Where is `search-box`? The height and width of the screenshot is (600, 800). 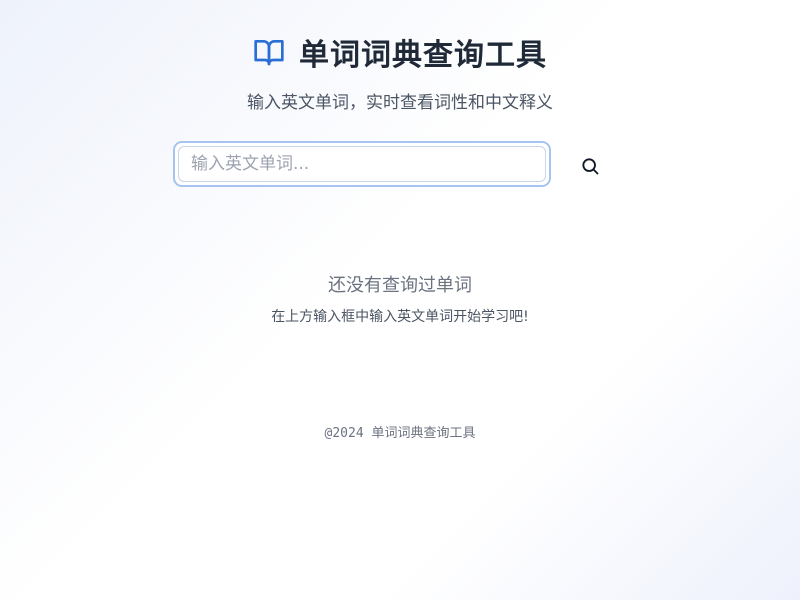 search-box is located at coordinates (362, 164).